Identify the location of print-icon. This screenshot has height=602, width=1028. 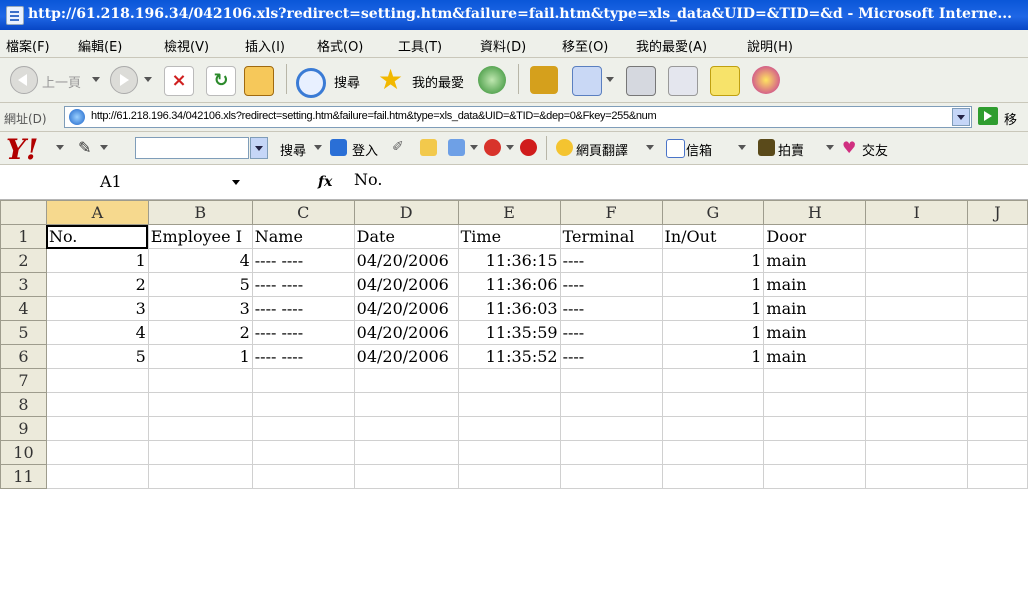
(641, 81).